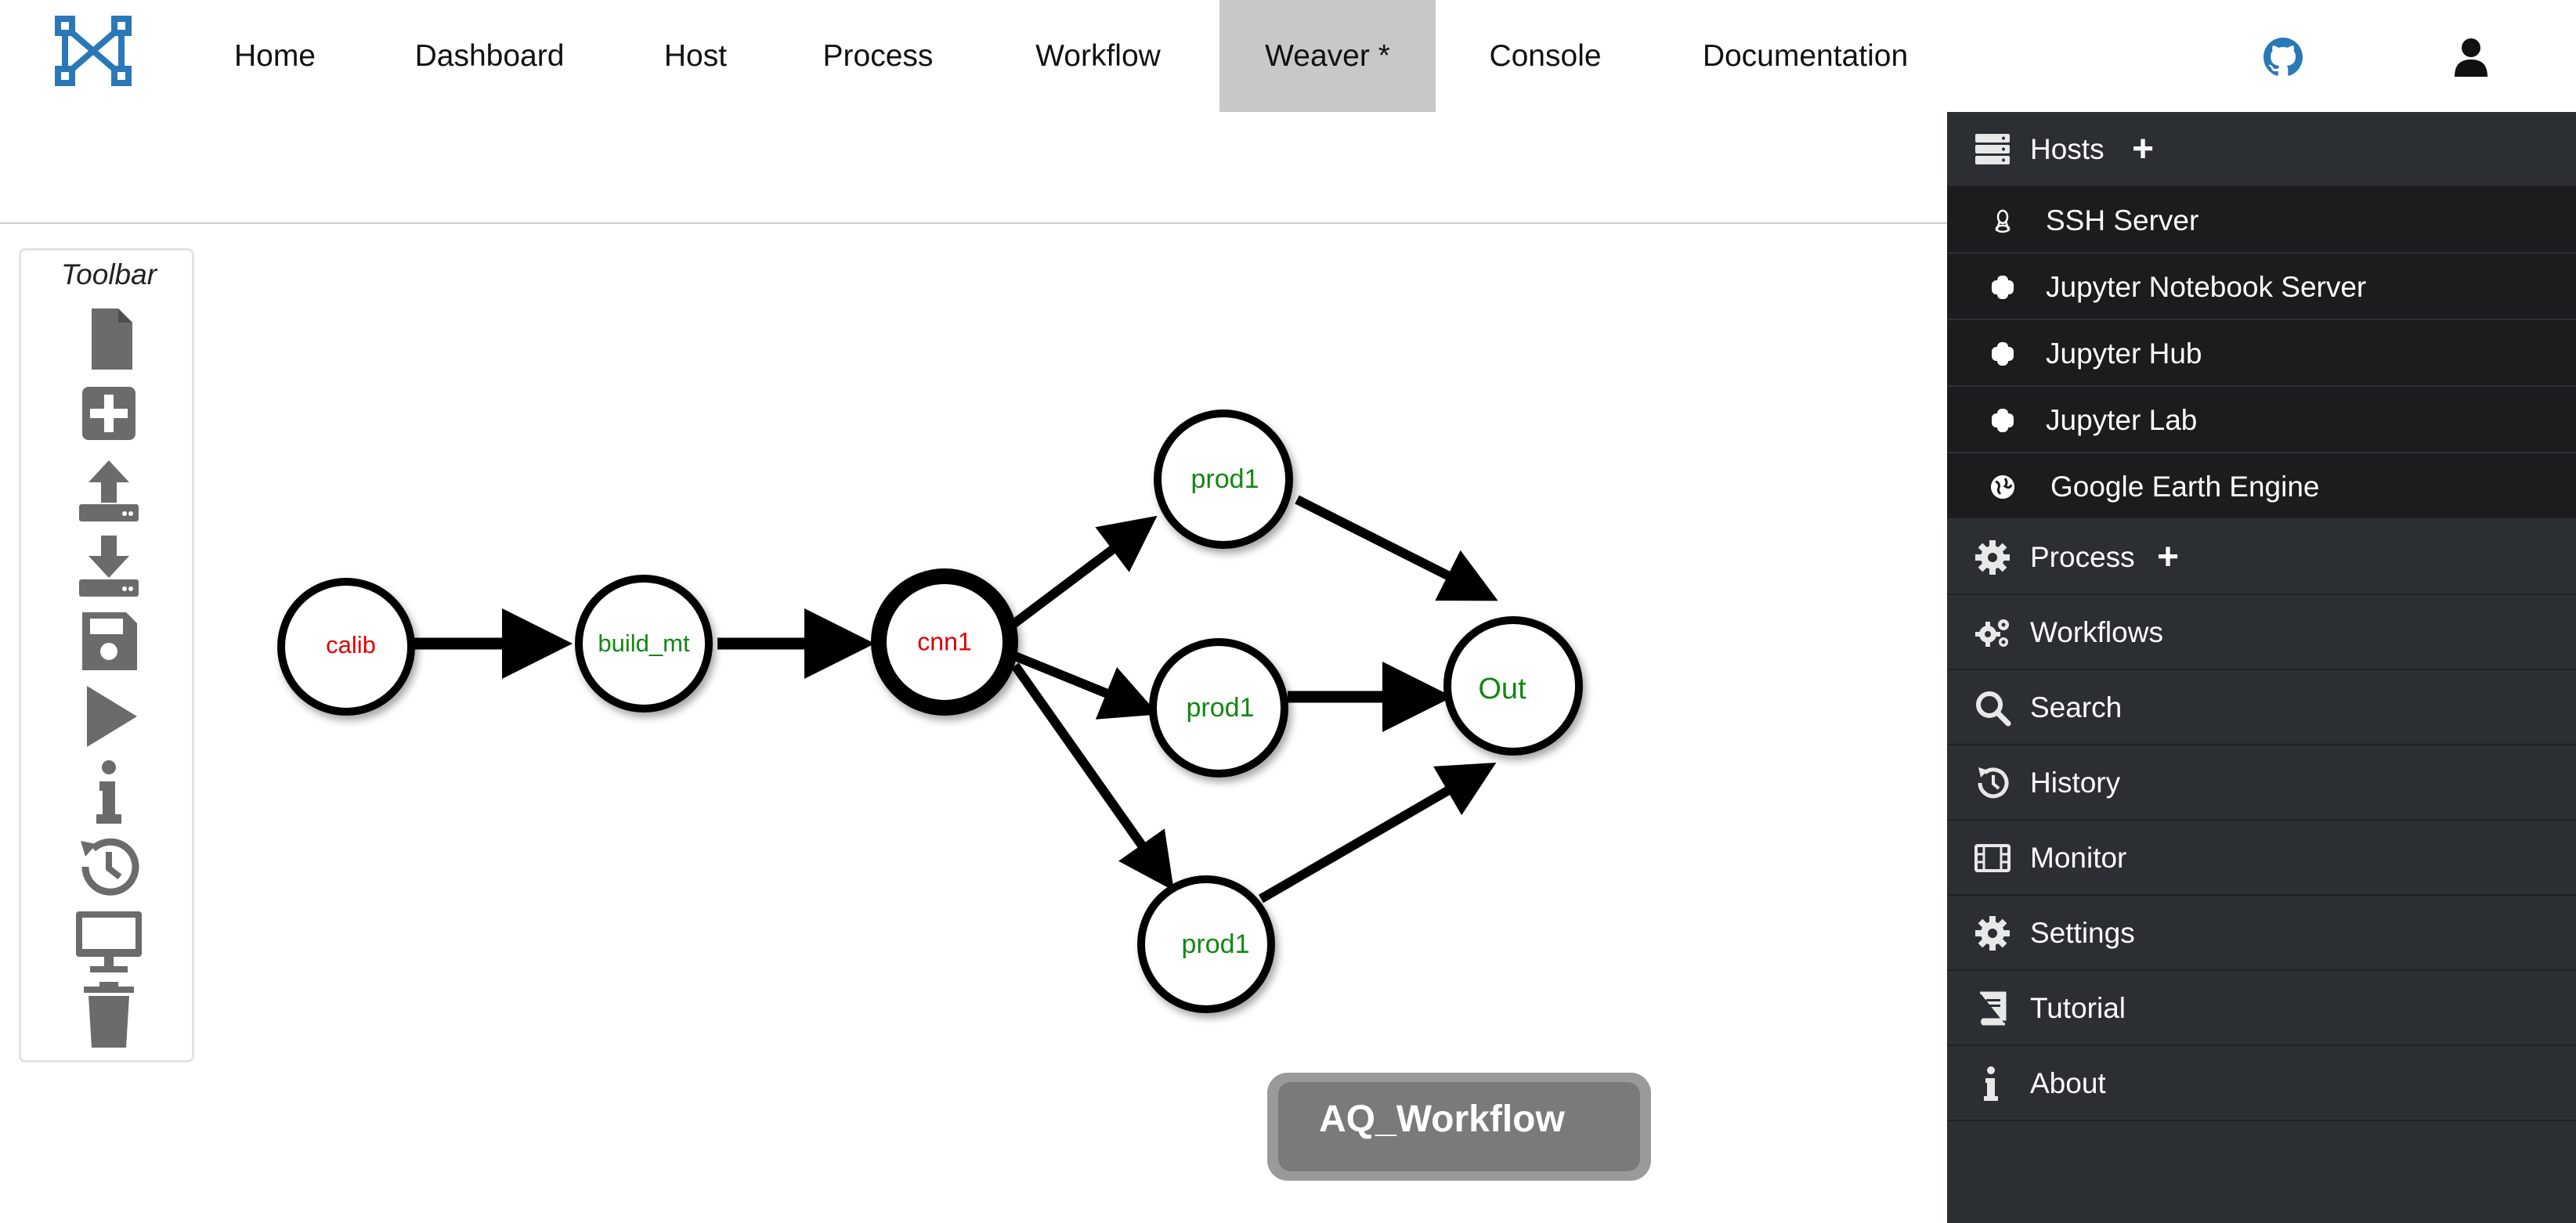 The image size is (2576, 1223). What do you see at coordinates (1098, 56) in the screenshot?
I see `nav-workflow: Workflow` at bounding box center [1098, 56].